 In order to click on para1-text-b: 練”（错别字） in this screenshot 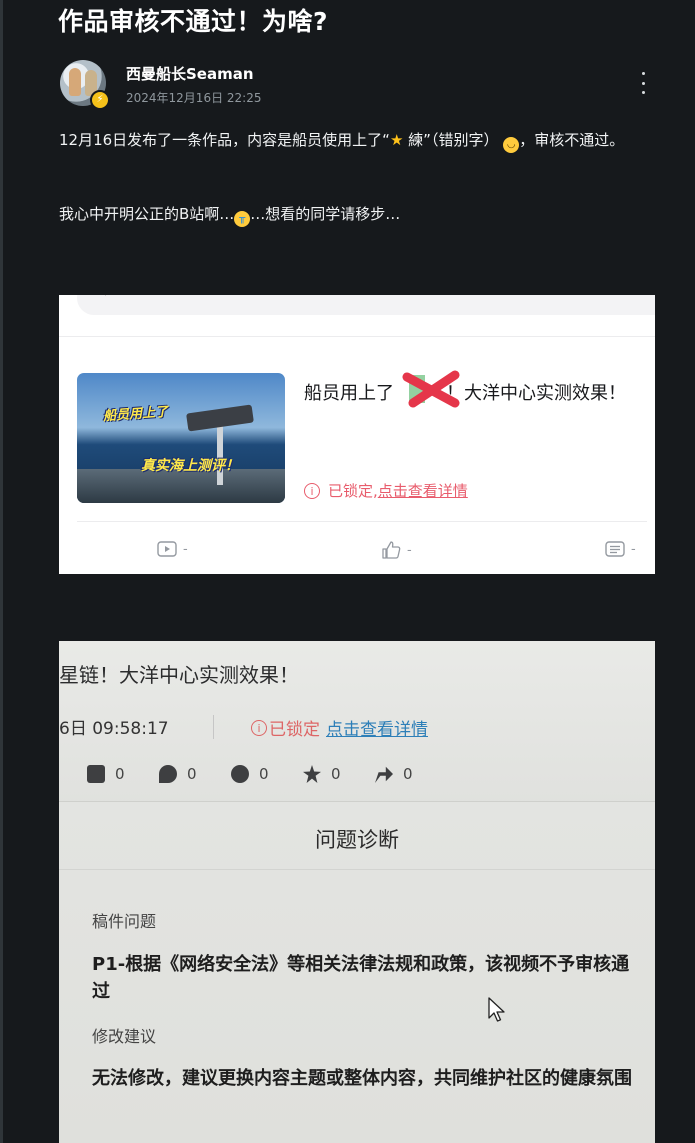, I will do `click(451, 140)`.